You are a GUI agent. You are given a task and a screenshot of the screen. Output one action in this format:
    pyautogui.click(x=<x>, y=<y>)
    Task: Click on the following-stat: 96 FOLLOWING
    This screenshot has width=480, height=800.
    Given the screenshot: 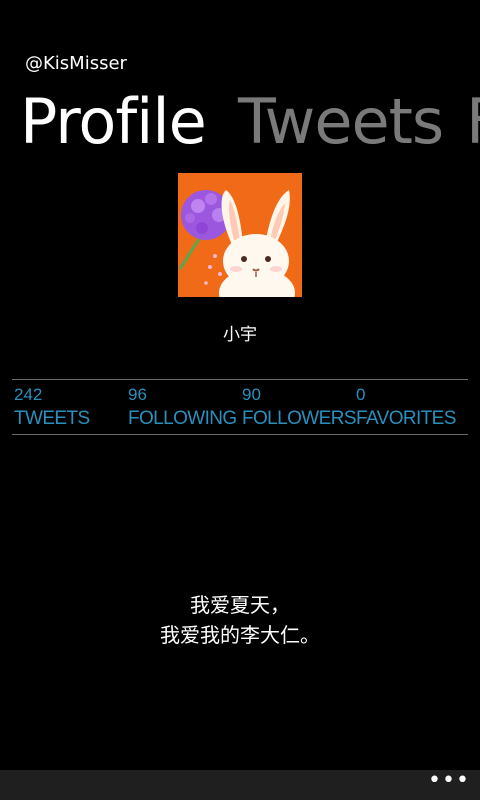 What is the action you would take?
    pyautogui.click(x=182, y=408)
    